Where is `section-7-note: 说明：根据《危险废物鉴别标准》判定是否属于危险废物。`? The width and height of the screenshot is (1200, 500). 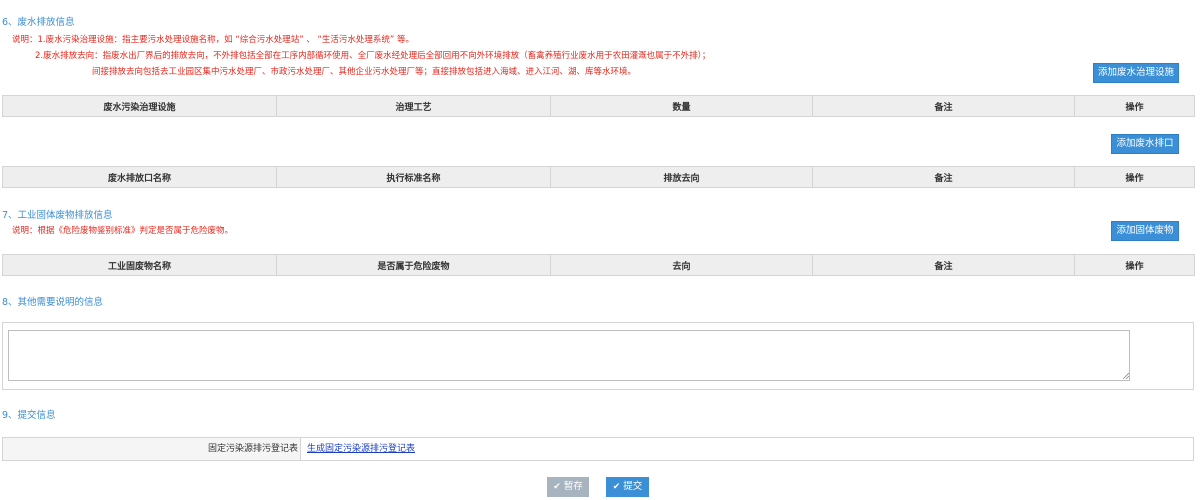 section-7-note: 说明：根据《危险废物鉴别标准》判定是否属于危险废物。 is located at coordinates (123, 231).